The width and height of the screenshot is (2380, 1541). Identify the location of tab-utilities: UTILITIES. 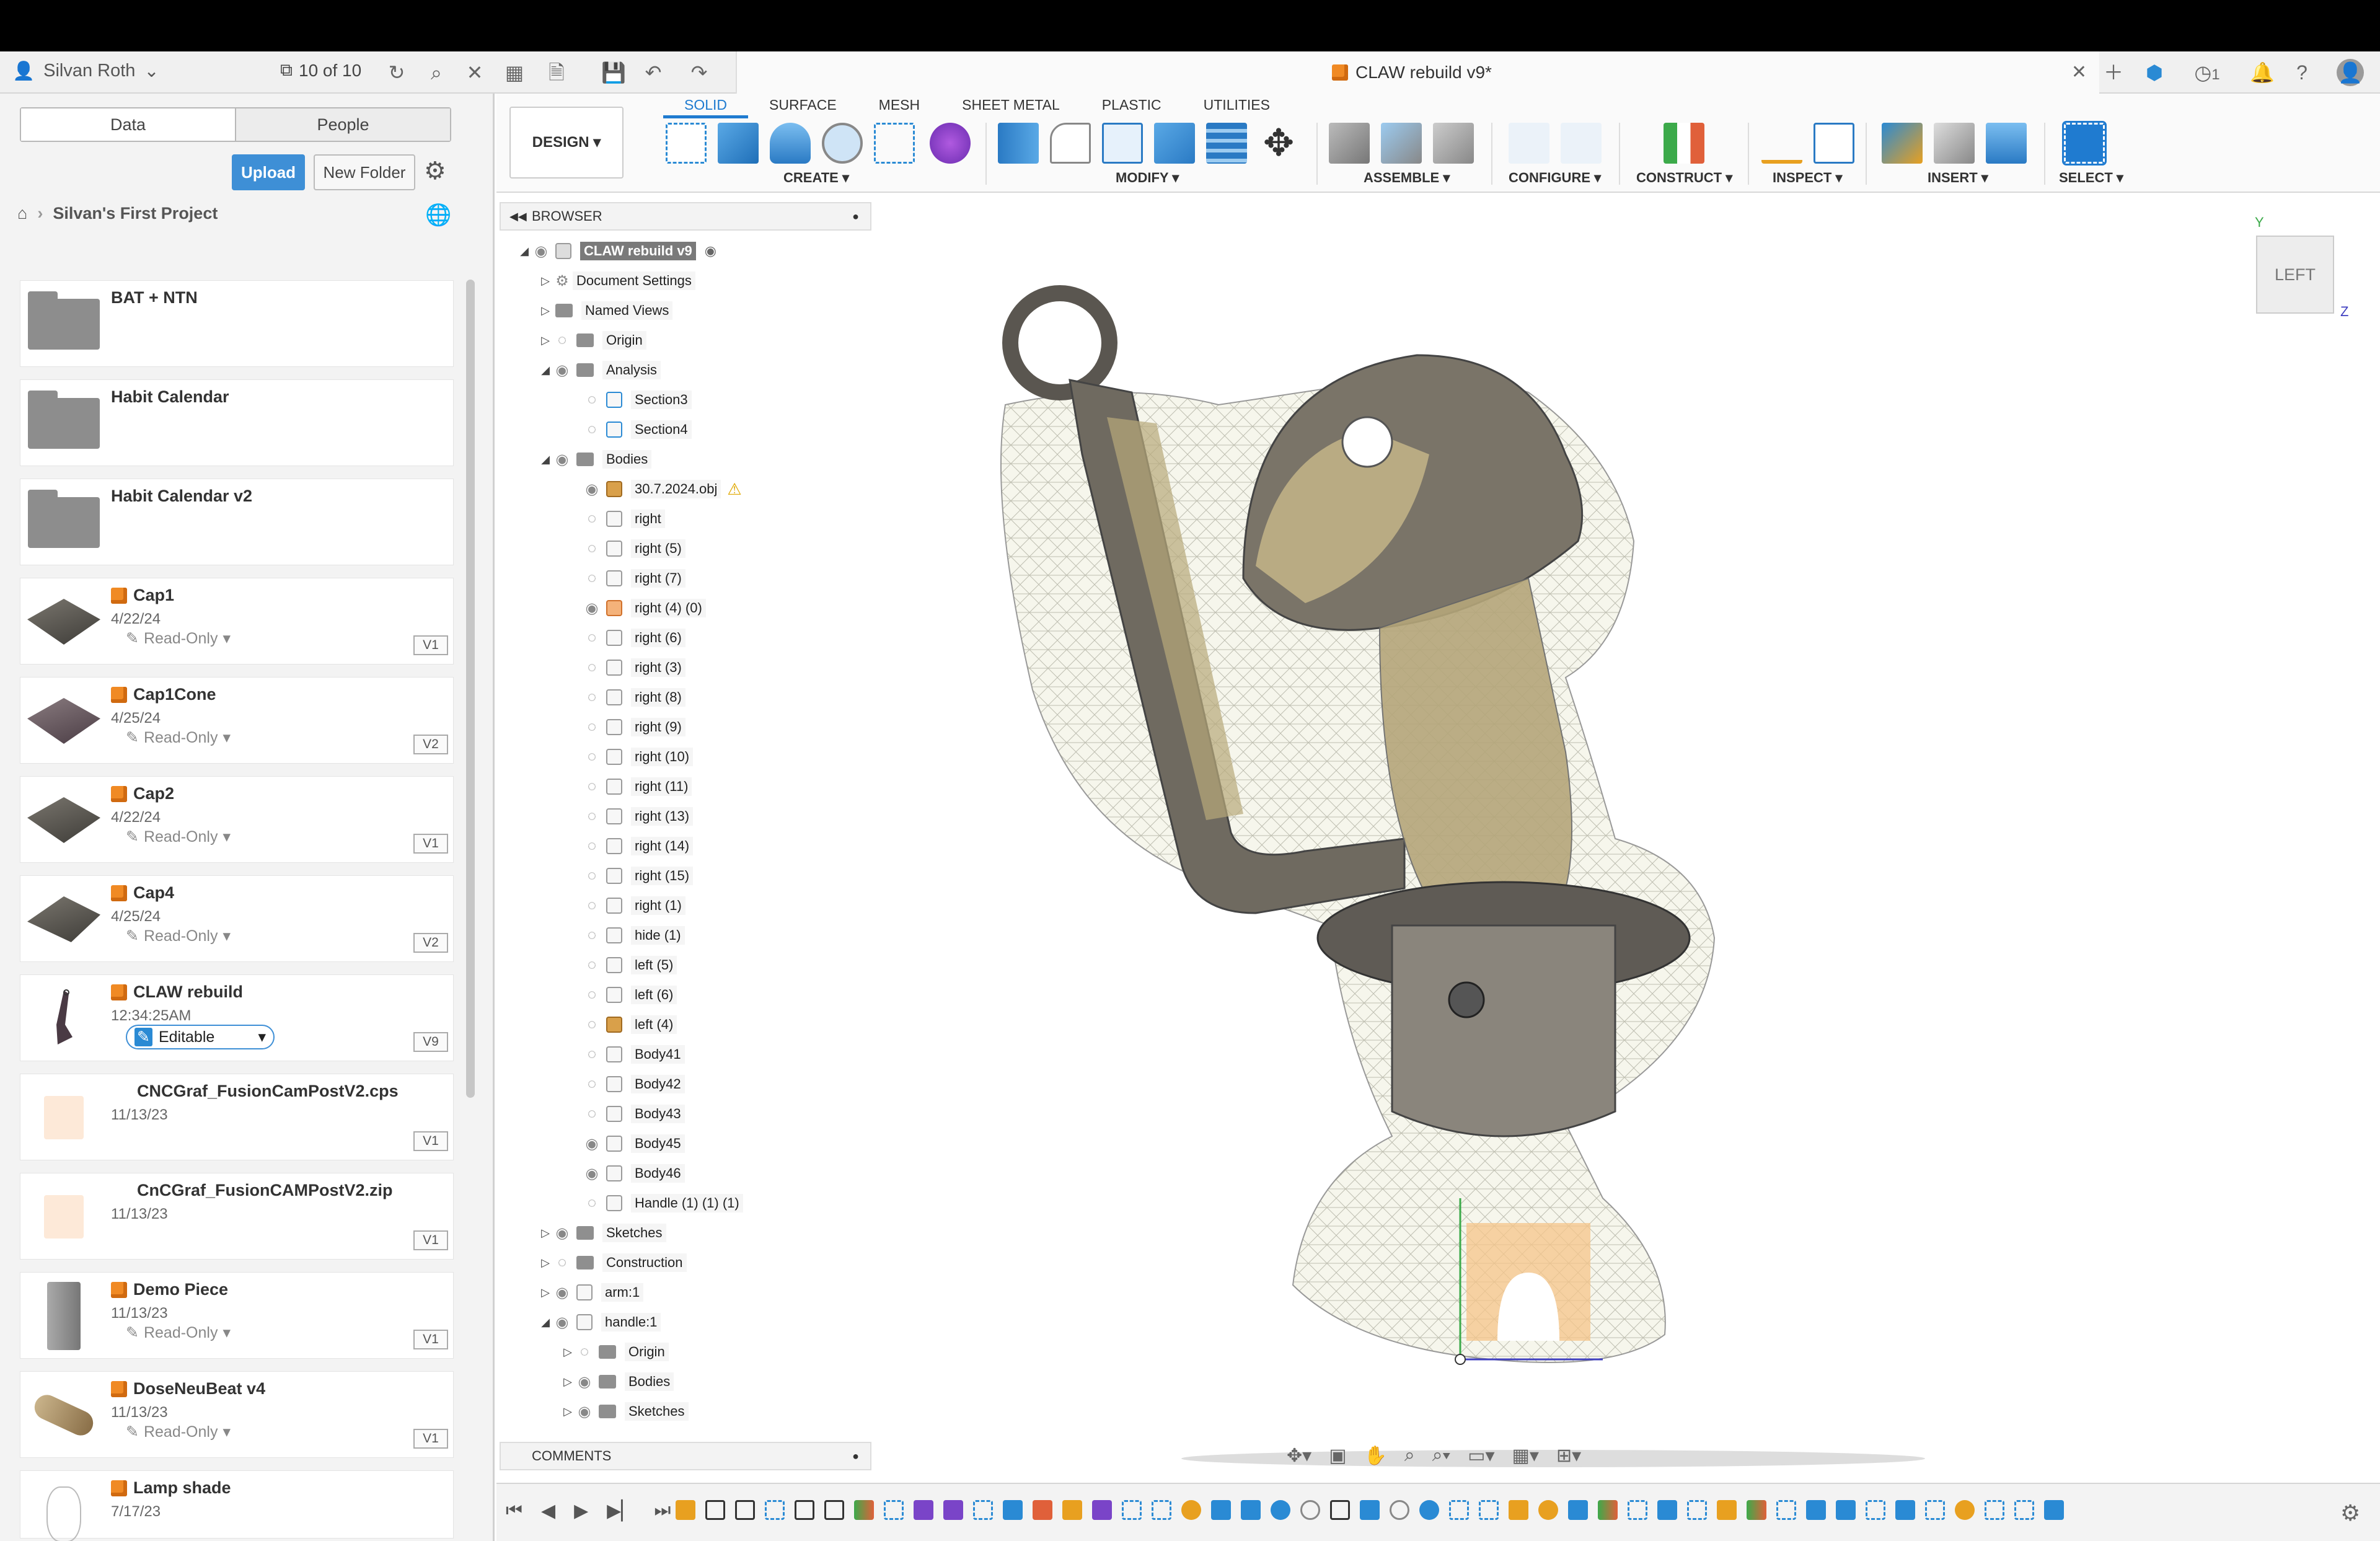
(1237, 106).